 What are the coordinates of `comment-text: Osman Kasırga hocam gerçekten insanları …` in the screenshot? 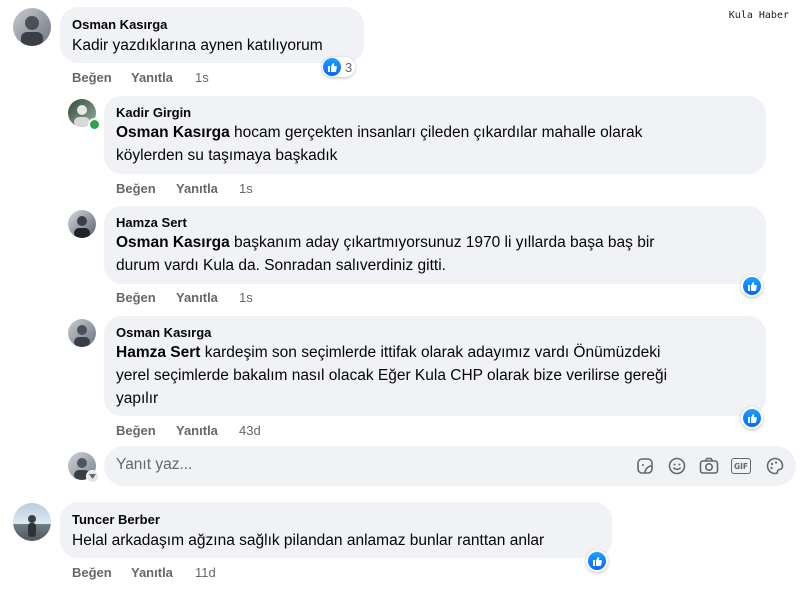 It's located at (436, 144).